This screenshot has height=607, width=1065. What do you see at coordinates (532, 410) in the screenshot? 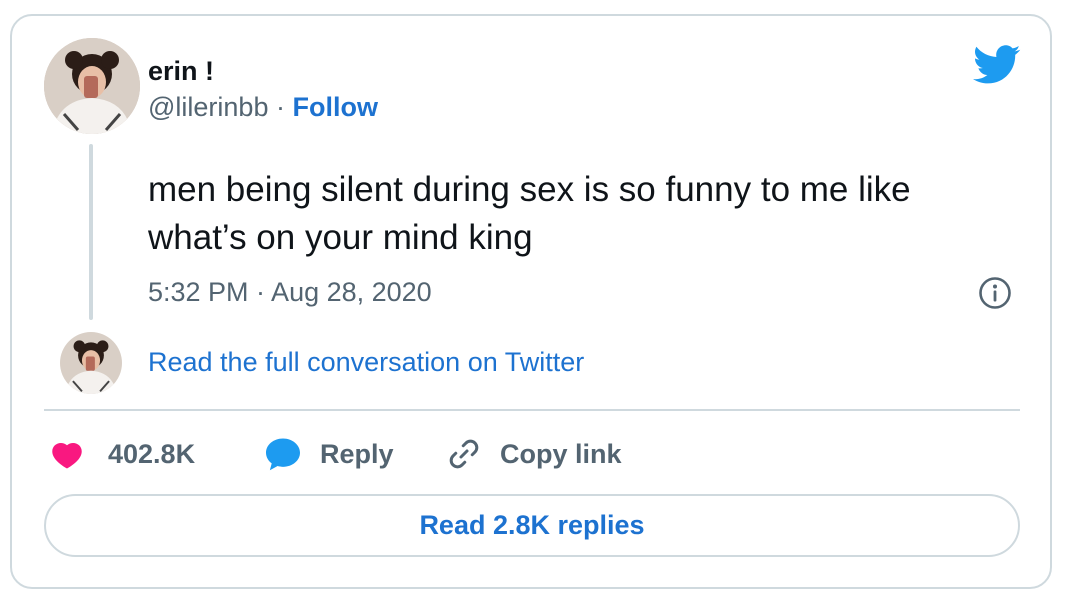
I see `divider` at bounding box center [532, 410].